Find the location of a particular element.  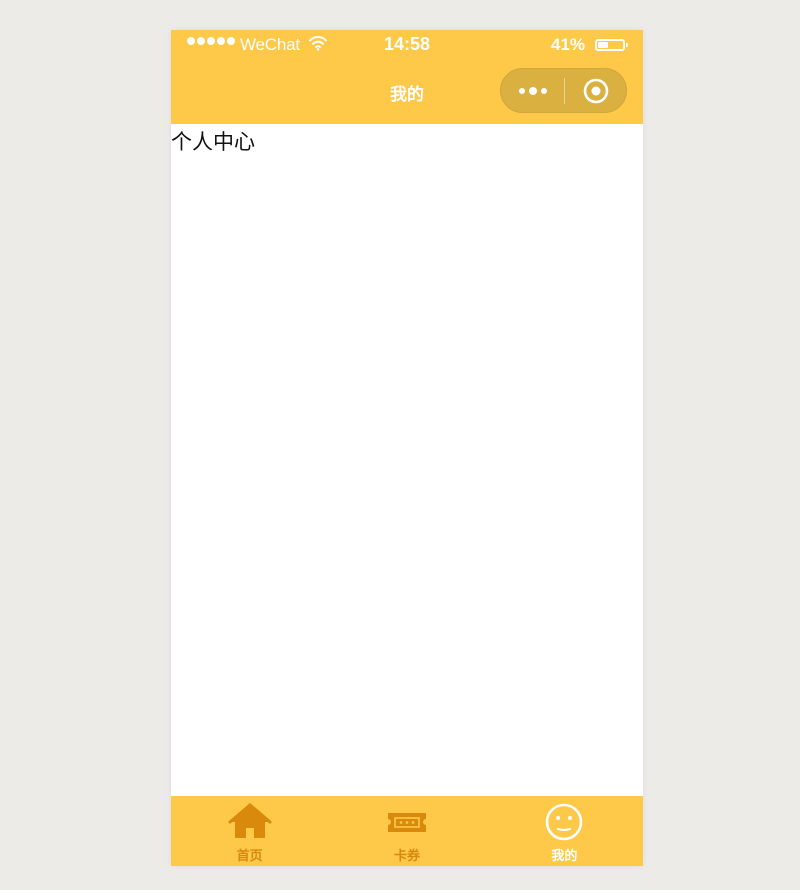

tab-home: 首页 is located at coordinates (249, 831).